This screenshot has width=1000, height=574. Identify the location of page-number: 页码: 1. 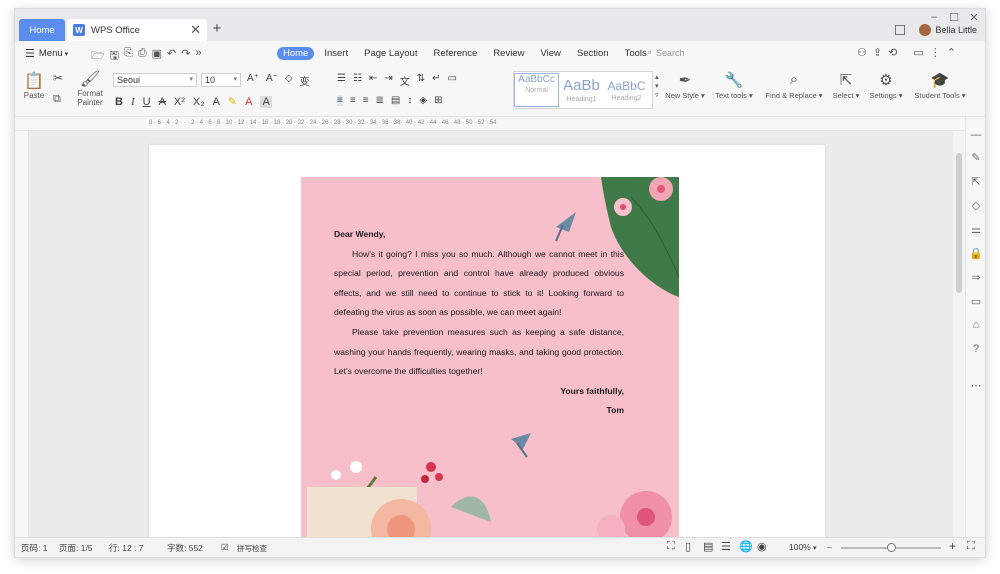
(34, 548).